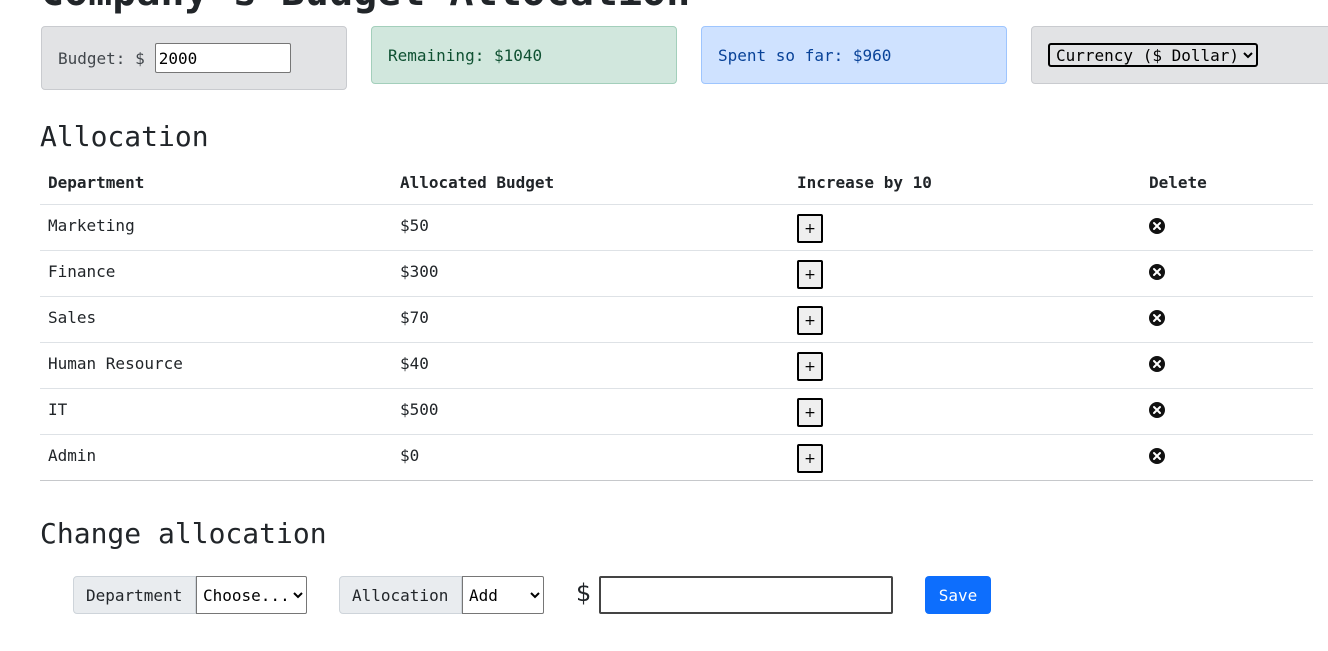 Image resolution: width=1328 pixels, height=651 pixels. Describe the element at coordinates (746, 595) in the screenshot. I see `amount-input` at that location.